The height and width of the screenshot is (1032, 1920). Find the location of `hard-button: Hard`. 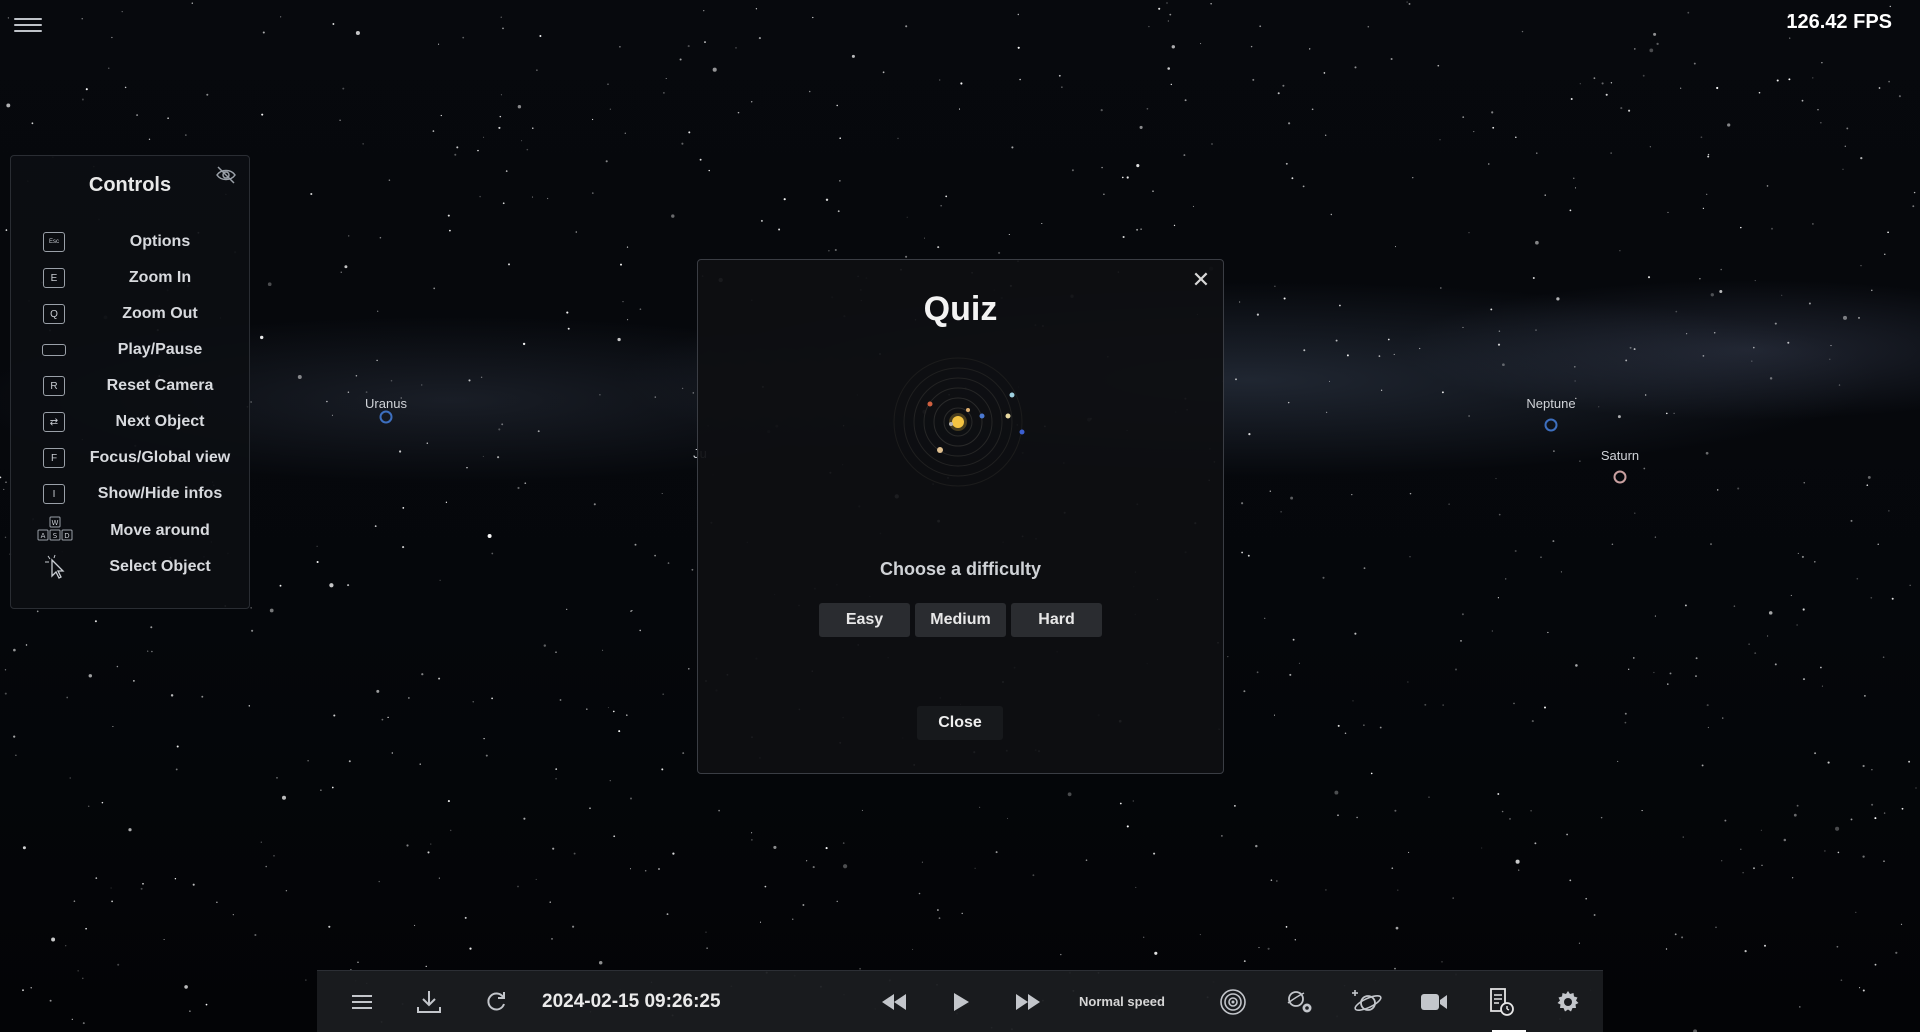

hard-button: Hard is located at coordinates (1056, 620).